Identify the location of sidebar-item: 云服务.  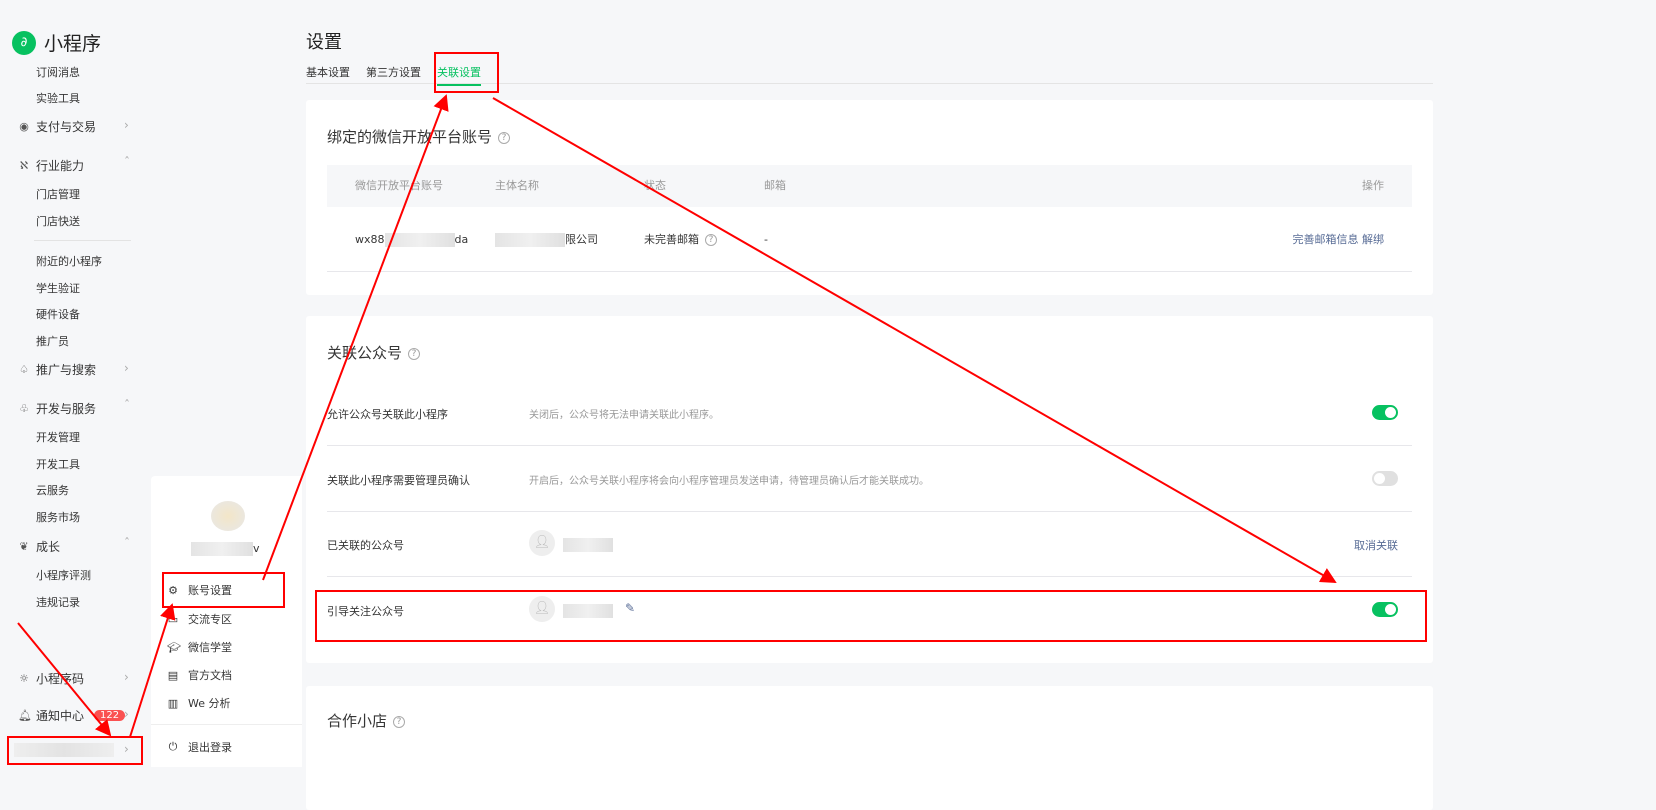
(52, 490).